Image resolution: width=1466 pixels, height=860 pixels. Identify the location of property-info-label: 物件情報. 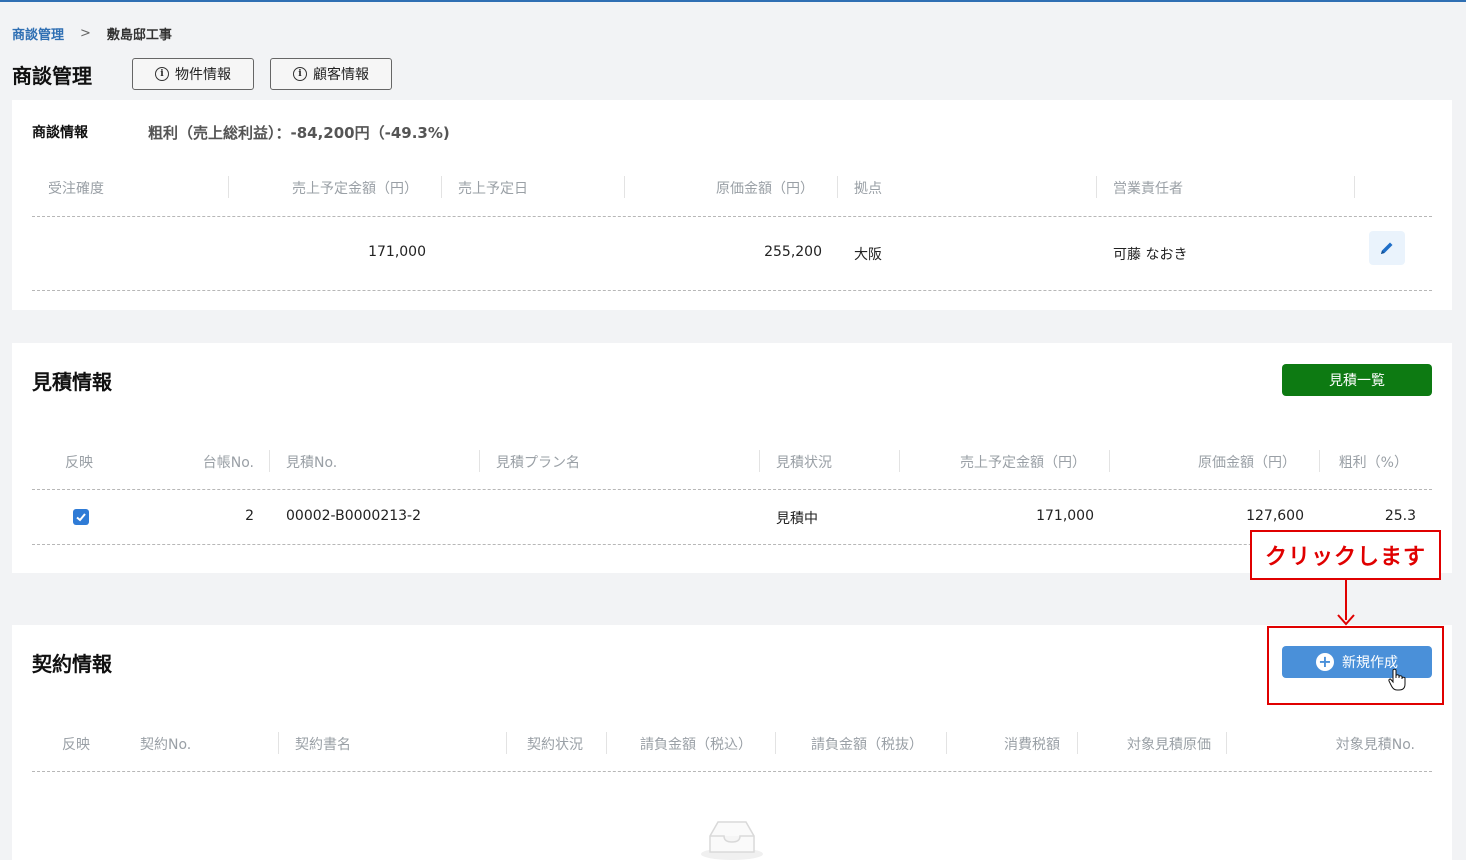
(203, 75).